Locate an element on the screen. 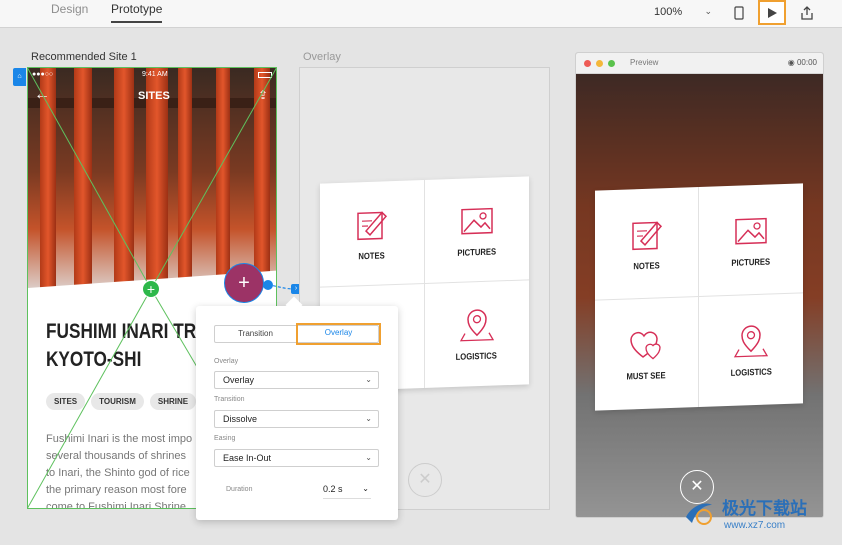 The height and width of the screenshot is (545, 842). transition-select: Dissolve ⌄ is located at coordinates (296, 419).